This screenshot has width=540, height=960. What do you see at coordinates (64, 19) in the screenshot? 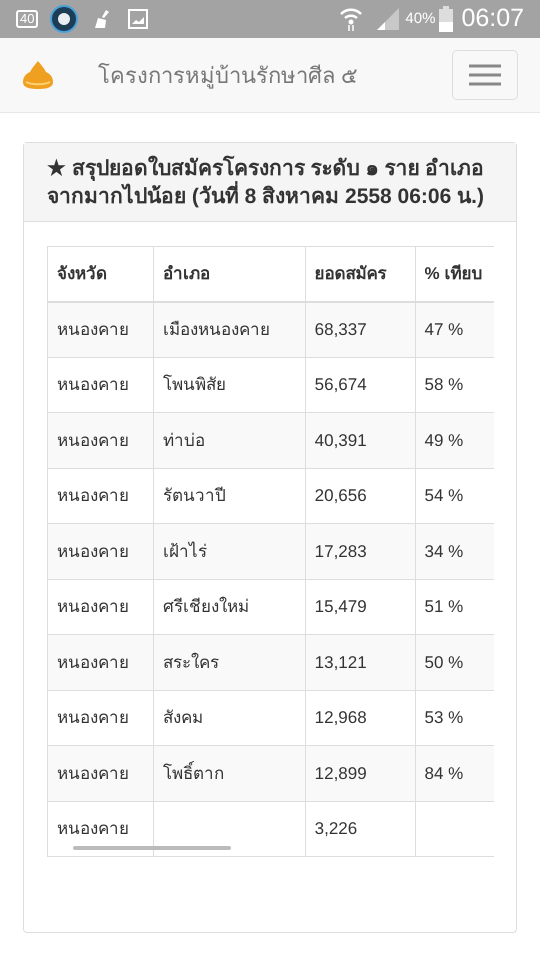
I see `gauge-icon` at bounding box center [64, 19].